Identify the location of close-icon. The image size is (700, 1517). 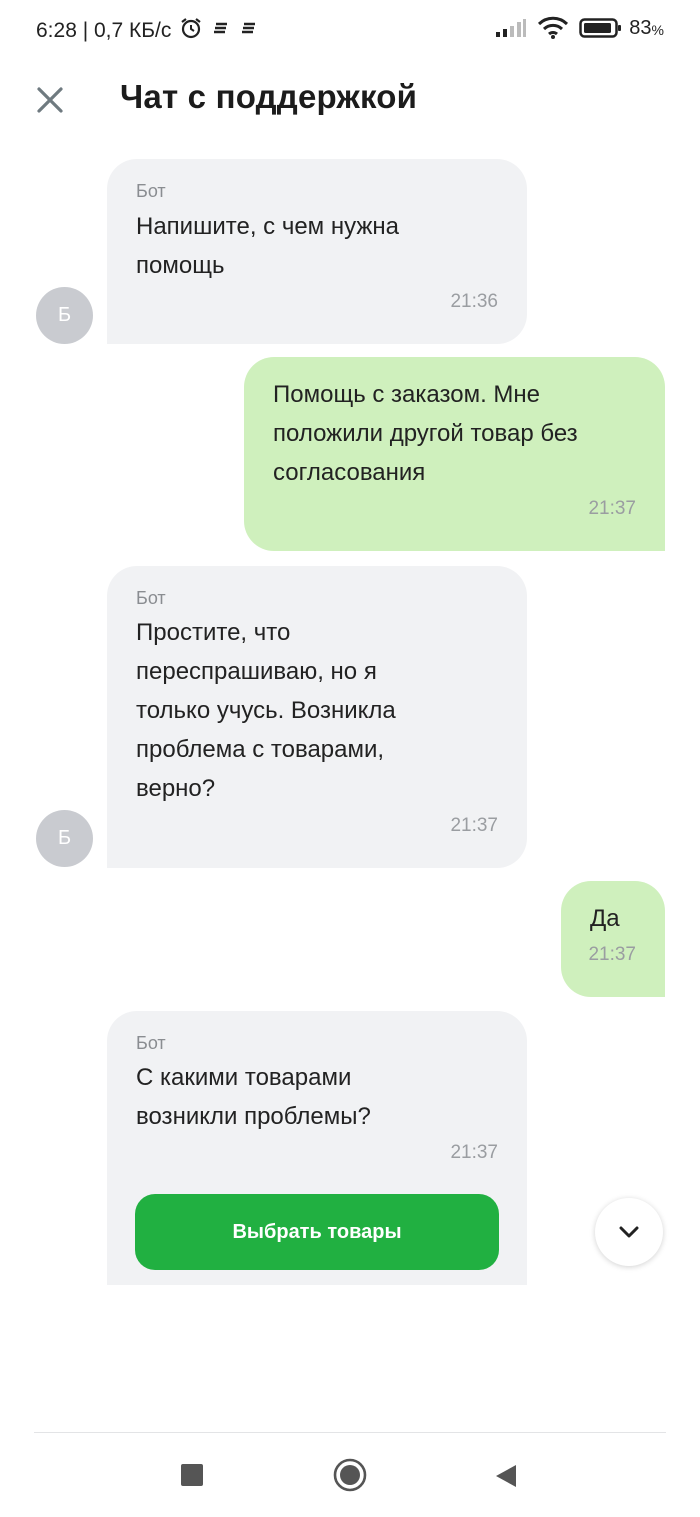
(50, 100).